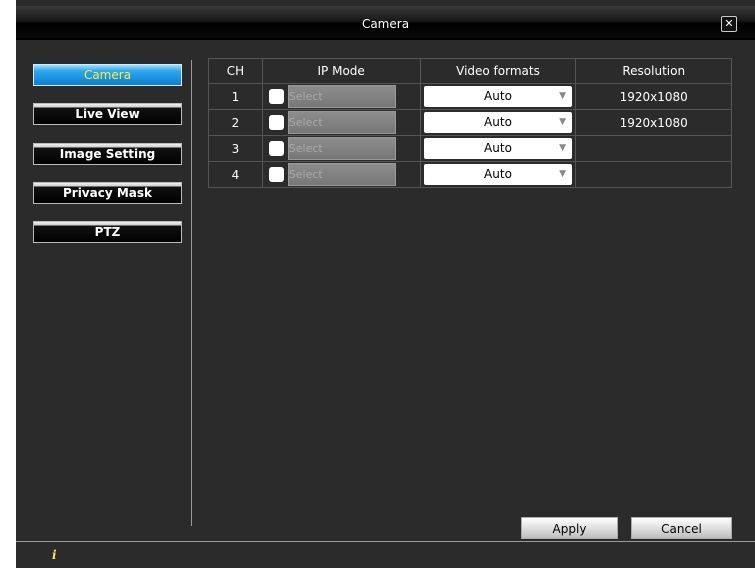 The image size is (755, 568). I want to click on cancel-button: Cancel, so click(681, 528).